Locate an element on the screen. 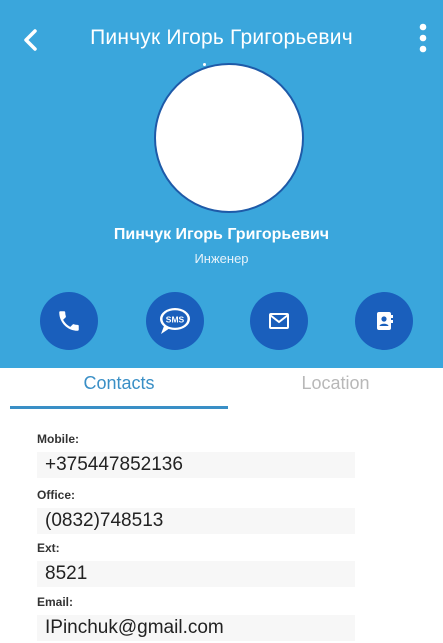 The image size is (443, 643). email-button is located at coordinates (279, 321).